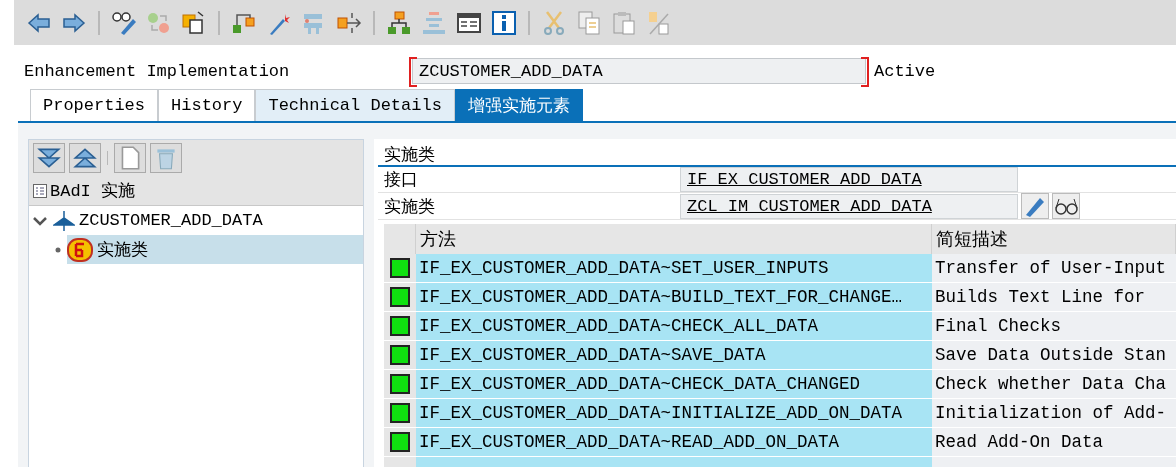 This screenshot has width=1176, height=467. I want to click on expand-chevron-icon, so click(40, 220).